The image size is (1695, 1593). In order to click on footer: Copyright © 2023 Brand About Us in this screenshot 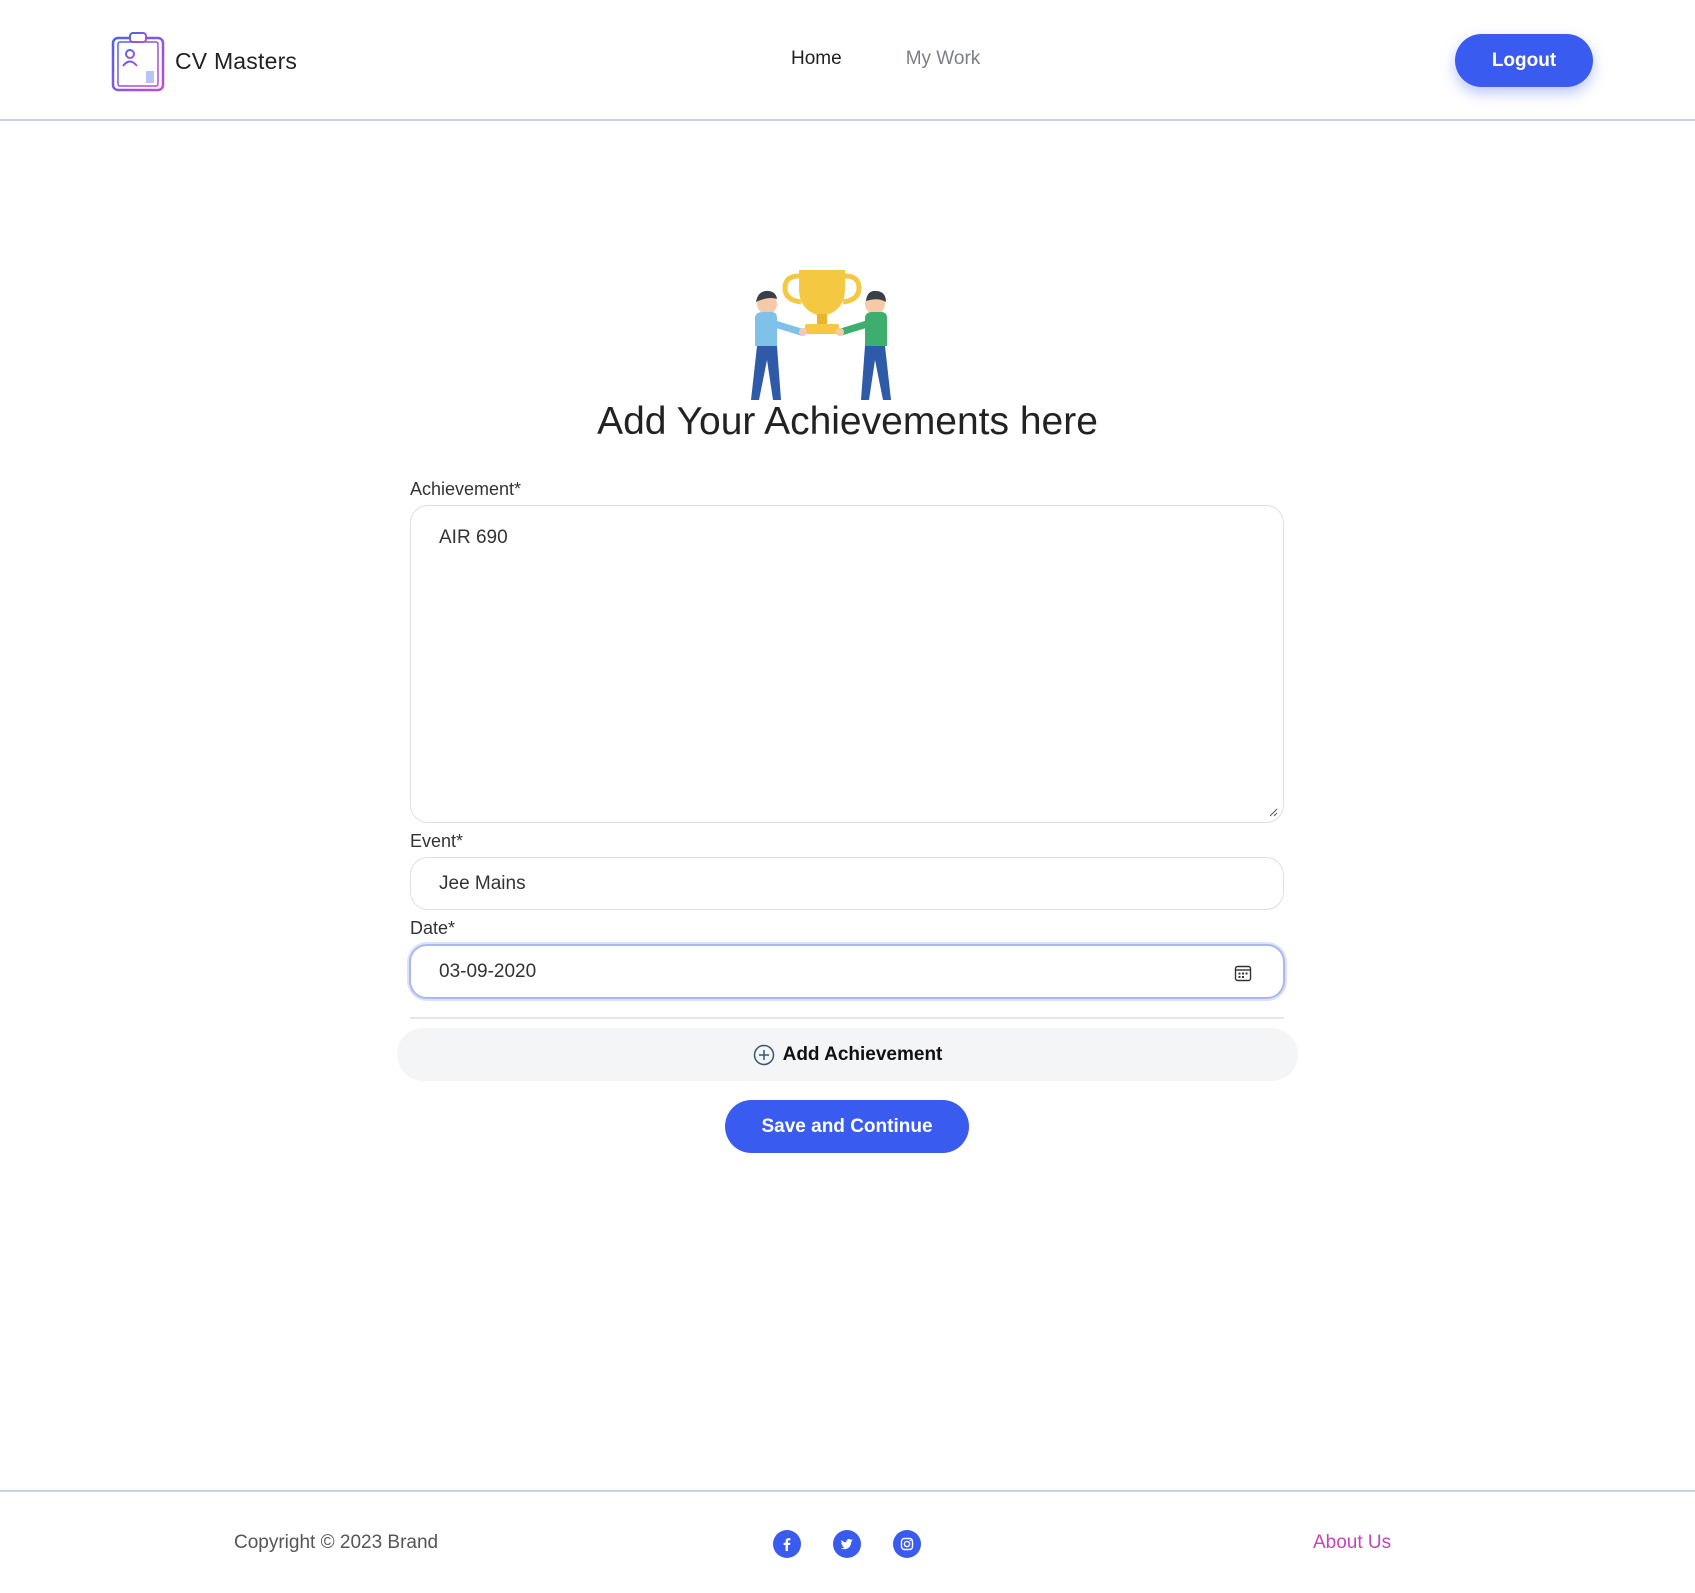, I will do `click(847, 1541)`.